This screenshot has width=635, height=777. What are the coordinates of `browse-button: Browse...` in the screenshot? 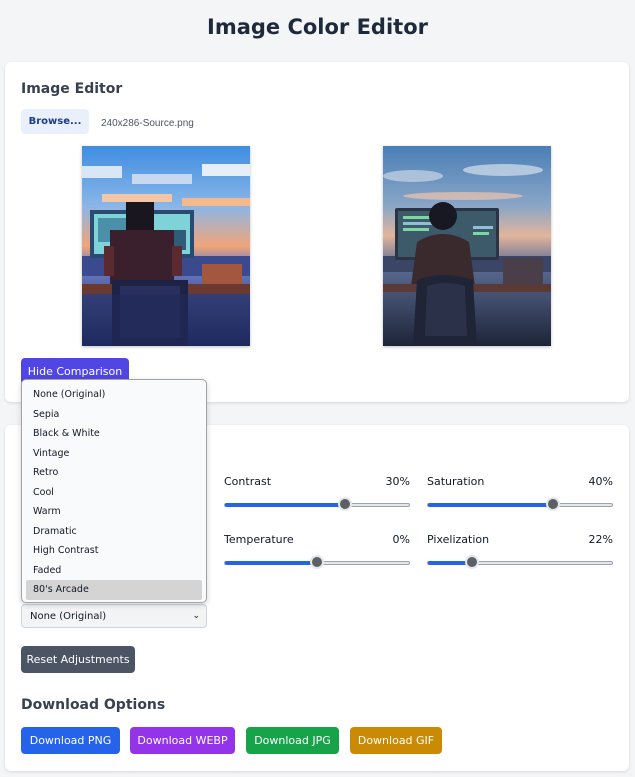 It's located at (55, 121).